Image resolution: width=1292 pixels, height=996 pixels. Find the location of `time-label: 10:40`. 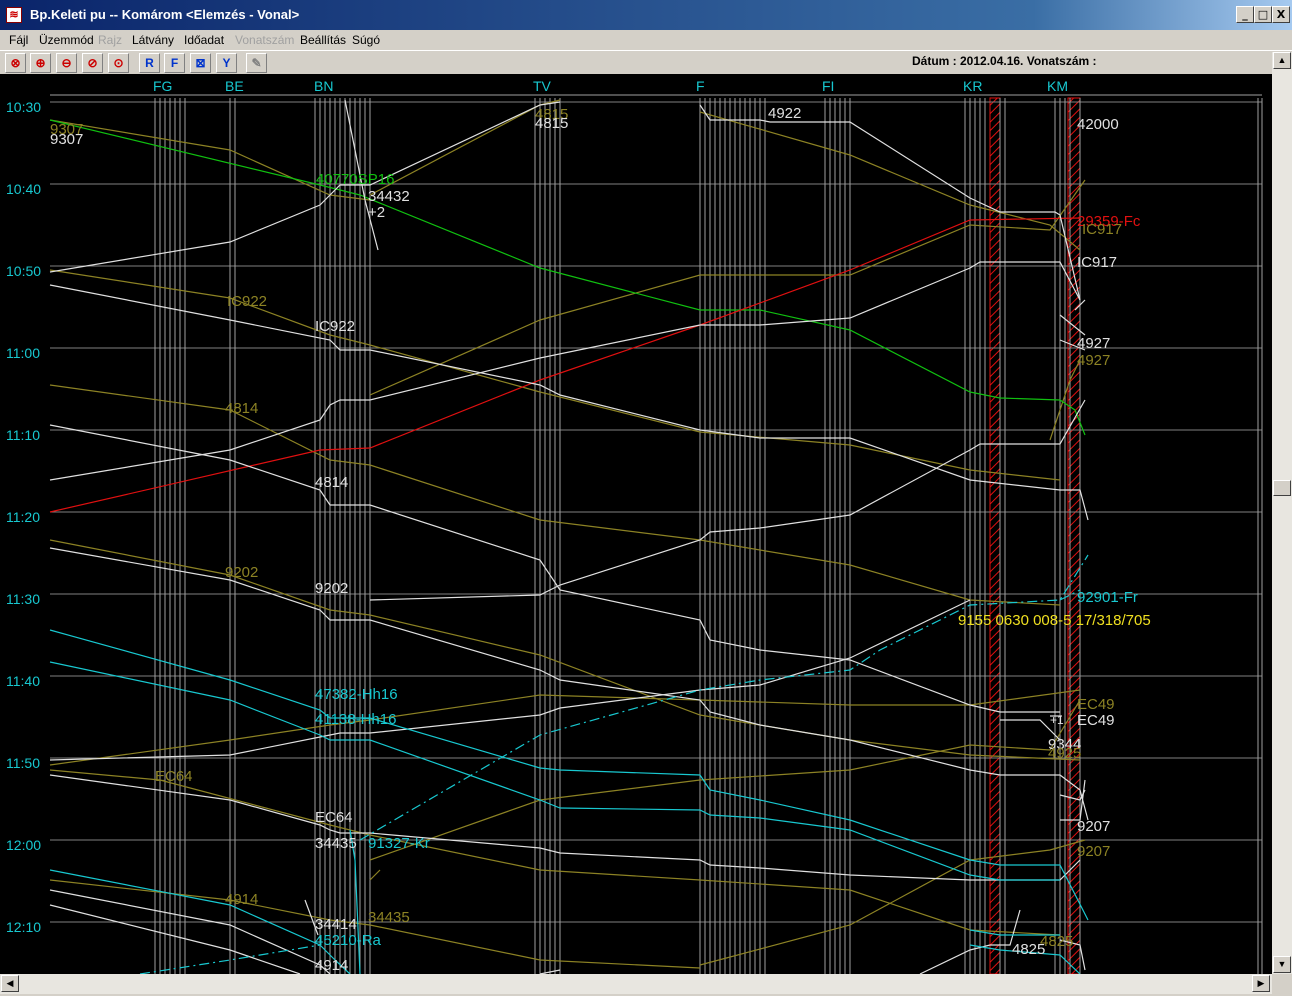

time-label: 10:40 is located at coordinates (23, 189).